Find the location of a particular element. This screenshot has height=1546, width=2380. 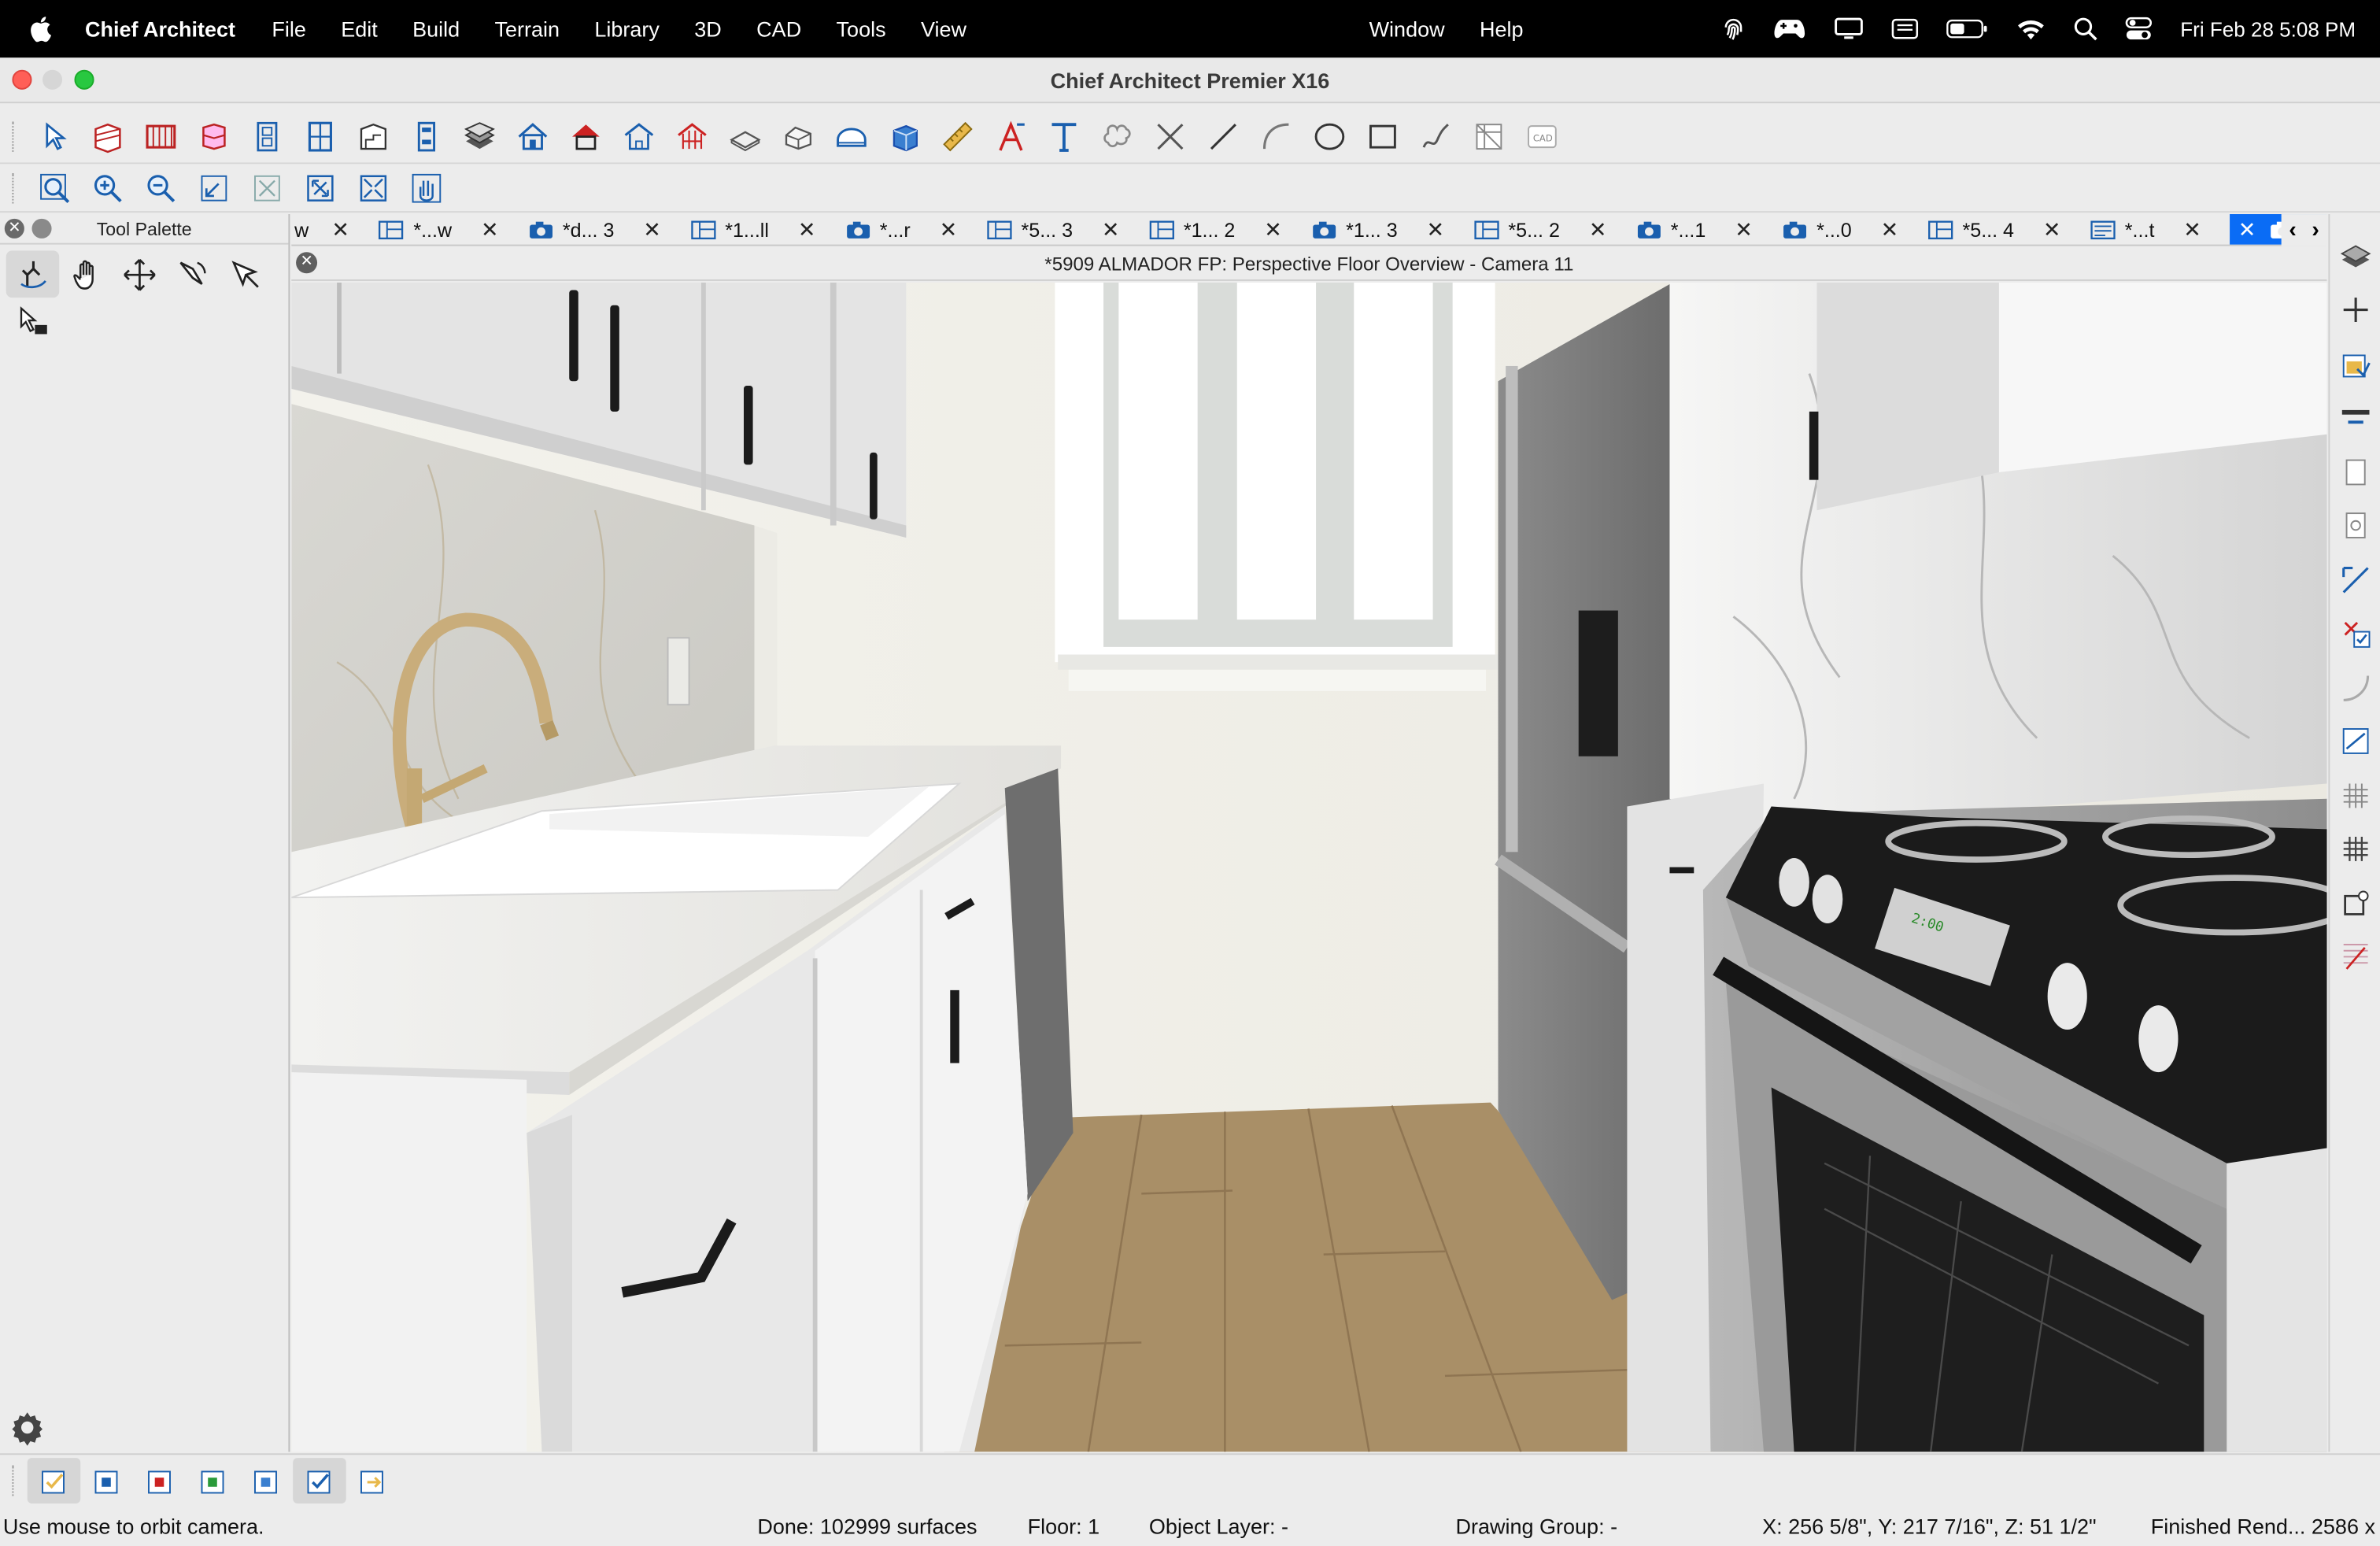

view-tab: *1... 3 ✕ is located at coordinates (1392, 229).